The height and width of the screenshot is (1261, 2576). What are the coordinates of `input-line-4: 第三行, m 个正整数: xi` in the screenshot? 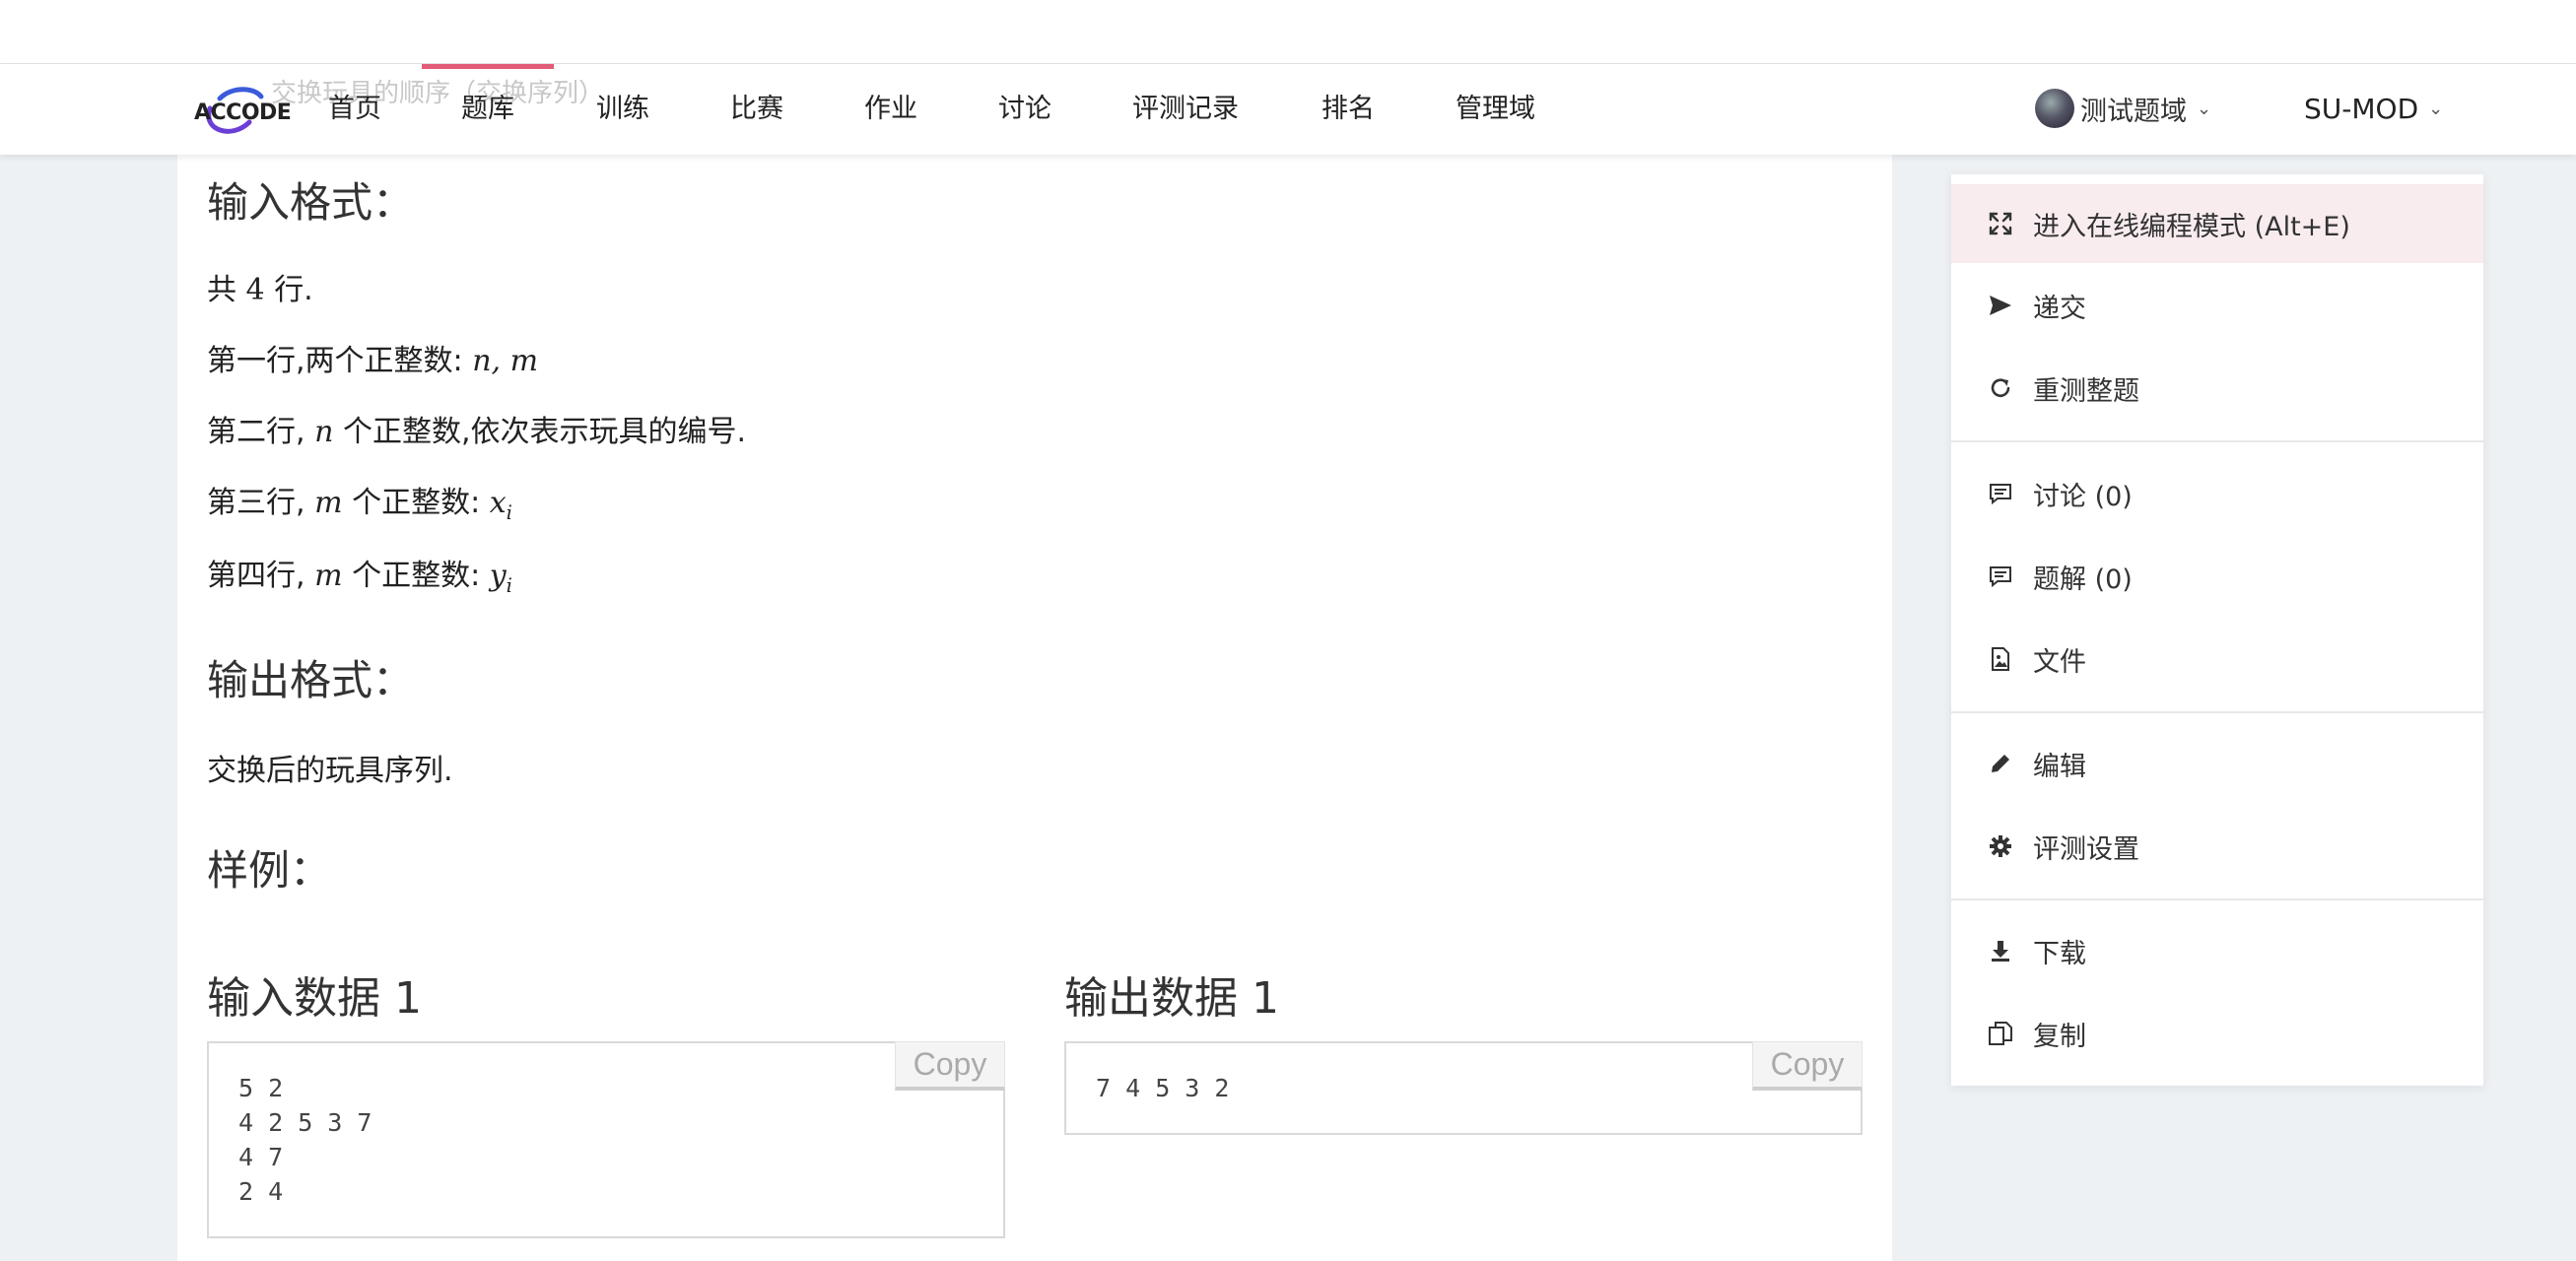 It's located at (359, 501).